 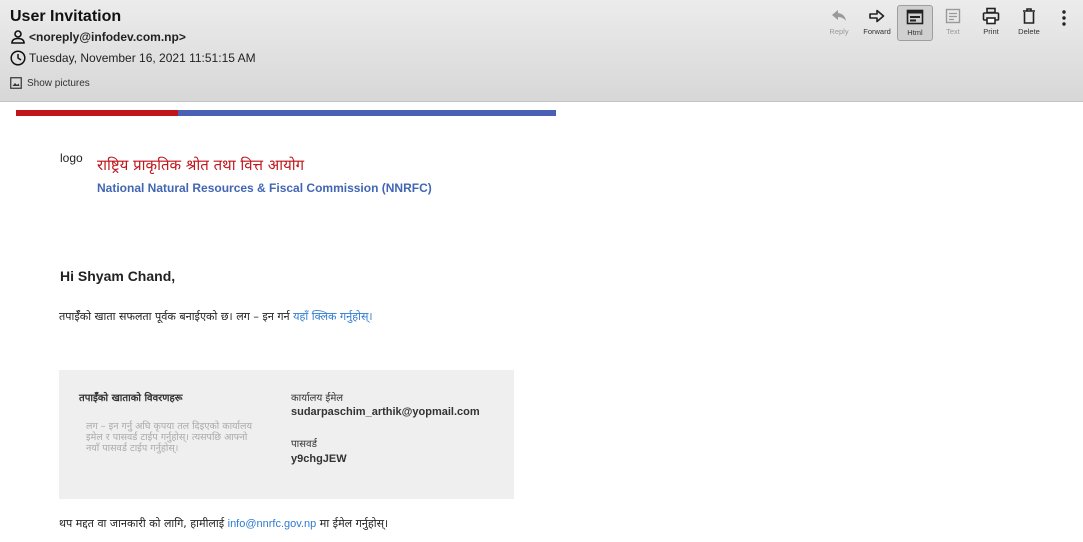 What do you see at coordinates (1029, 16) in the screenshot?
I see `trash-icon` at bounding box center [1029, 16].